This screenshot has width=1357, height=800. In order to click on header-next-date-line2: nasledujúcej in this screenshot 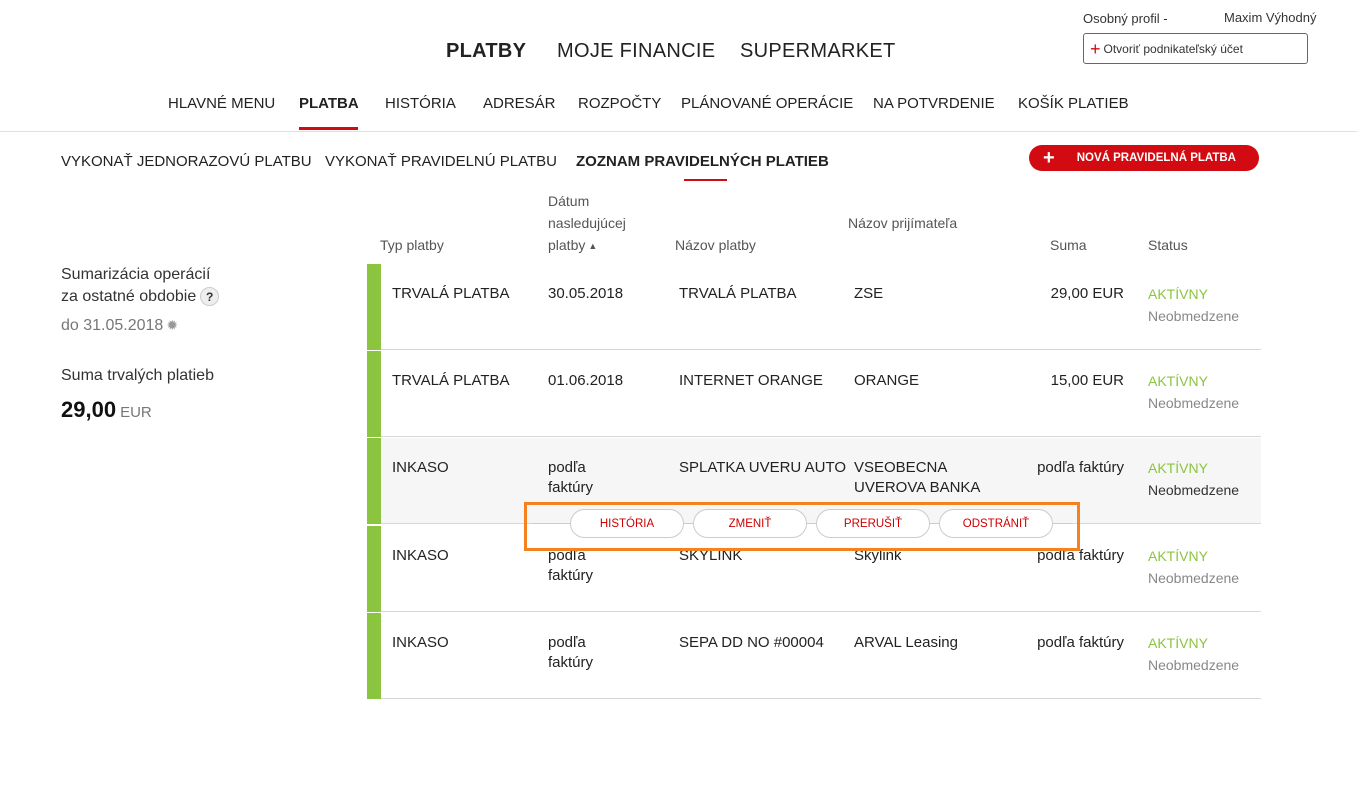, I will do `click(587, 223)`.